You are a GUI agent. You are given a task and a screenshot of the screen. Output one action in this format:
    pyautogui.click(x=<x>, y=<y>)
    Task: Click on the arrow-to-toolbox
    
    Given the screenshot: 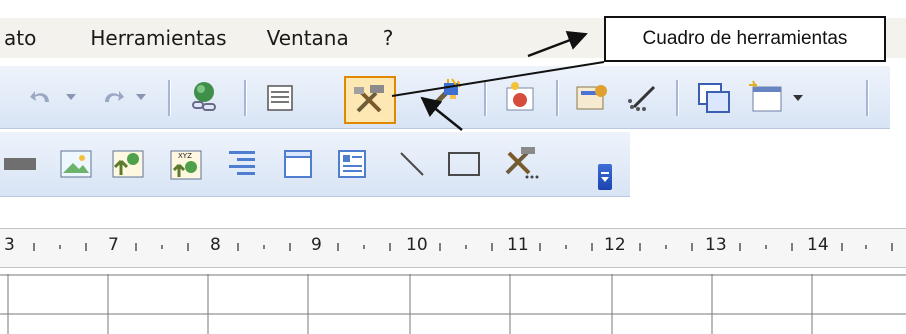 What is the action you would take?
    pyautogui.click(x=498, y=79)
    